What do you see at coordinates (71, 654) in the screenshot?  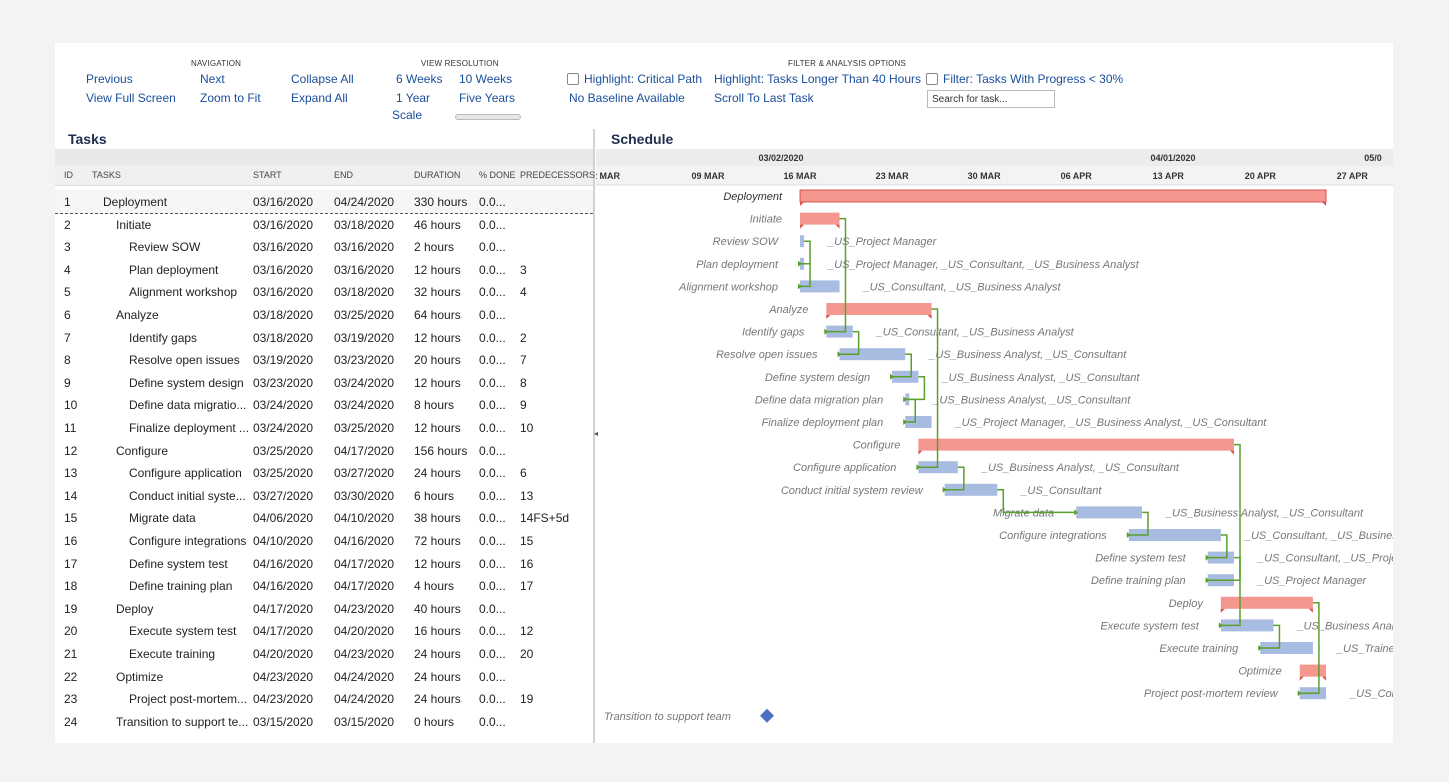 I see `cell-id: 21` at bounding box center [71, 654].